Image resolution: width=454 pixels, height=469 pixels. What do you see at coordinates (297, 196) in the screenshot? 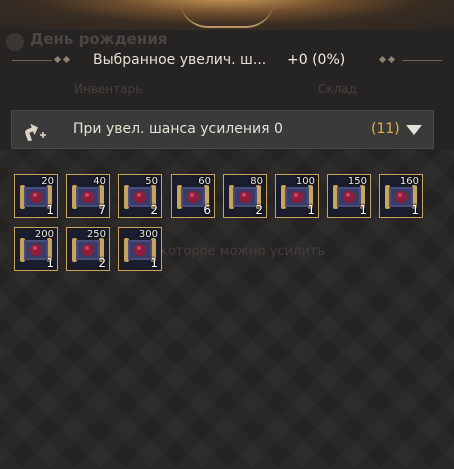
I see `inventory-slot: 100 1` at bounding box center [297, 196].